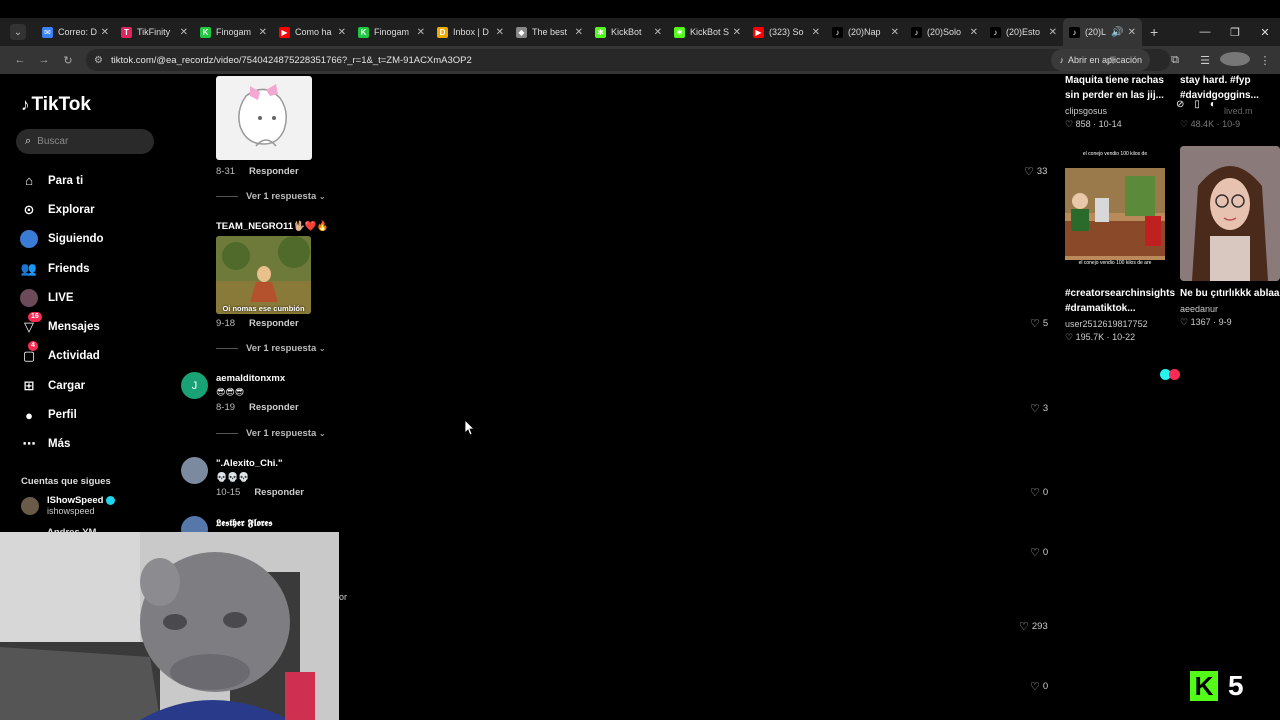  What do you see at coordinates (62, 326) in the screenshot?
I see `sidebar-item-mensajes: ▽ 16 Mensajes` at bounding box center [62, 326].